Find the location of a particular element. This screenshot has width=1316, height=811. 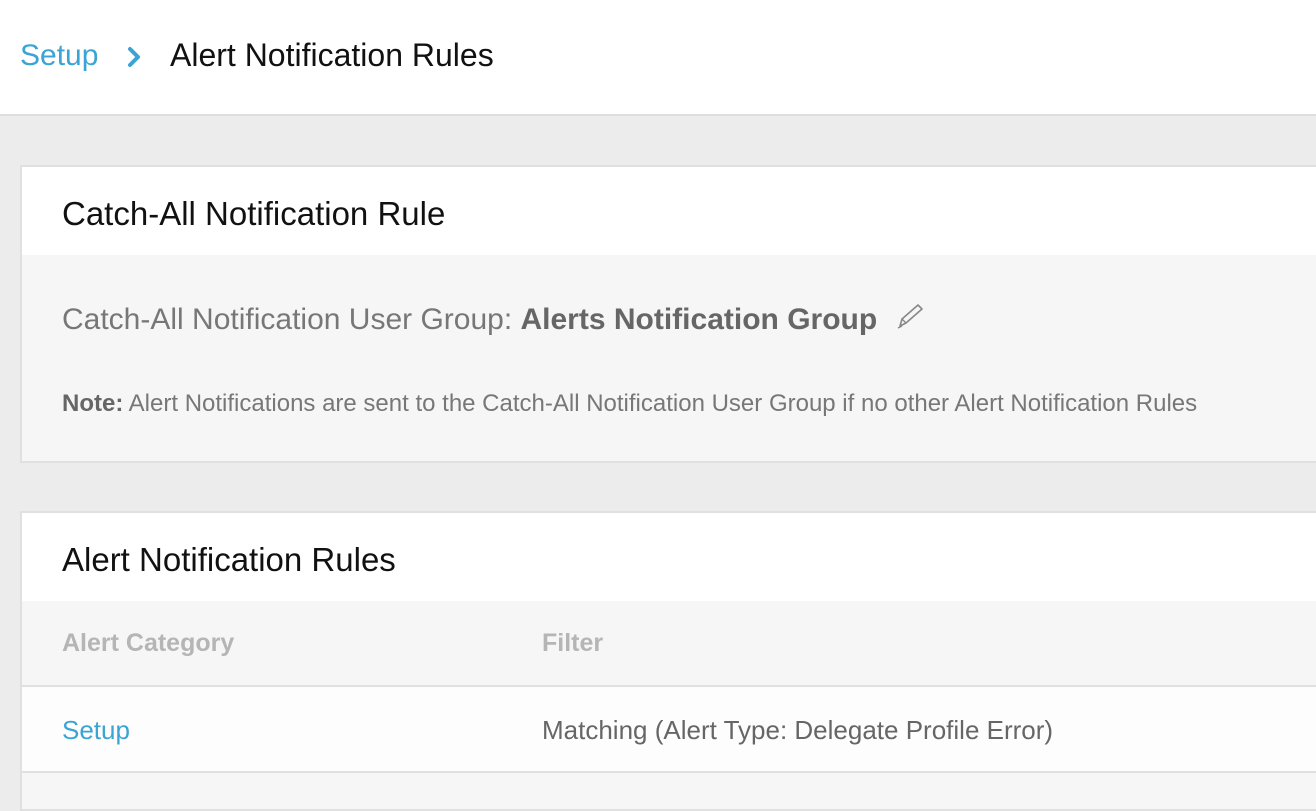

rules-title: Alert Notification Rules is located at coordinates (229, 559).